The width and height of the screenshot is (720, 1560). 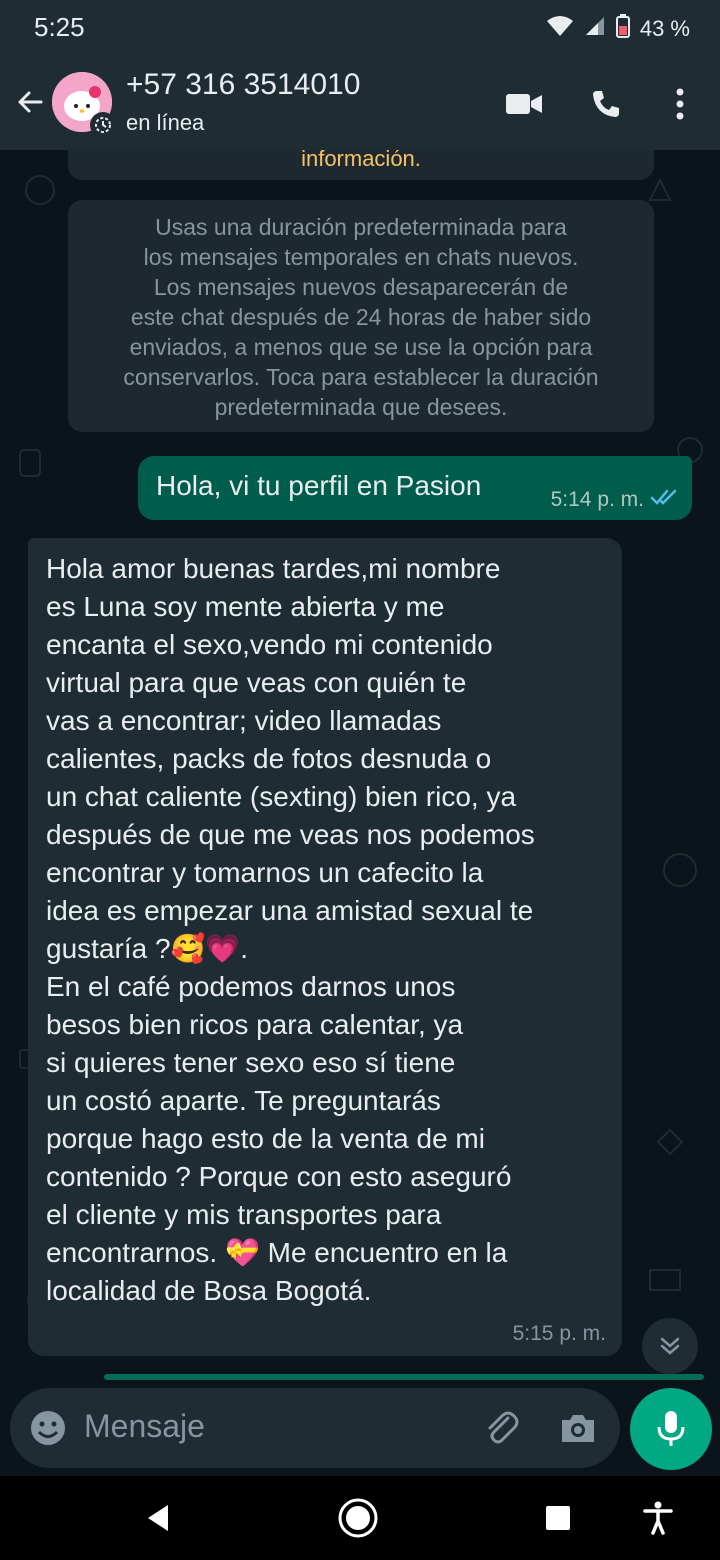 What do you see at coordinates (658, 1518) in the screenshot?
I see `accessibility-icon` at bounding box center [658, 1518].